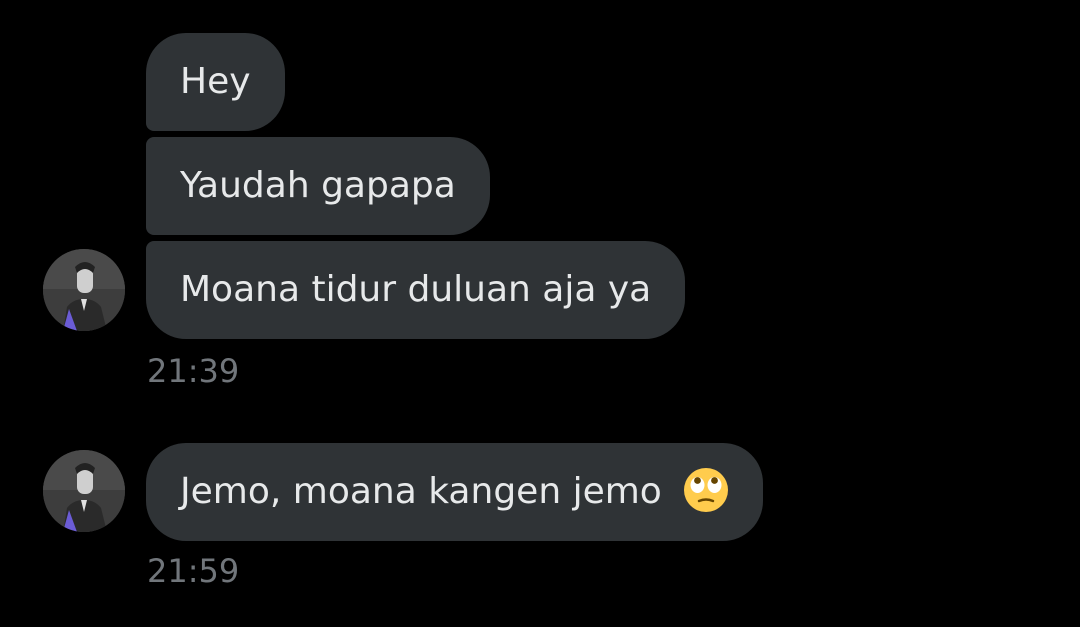  I want to click on message-bubble: Yaudah gapapa, so click(318, 186).